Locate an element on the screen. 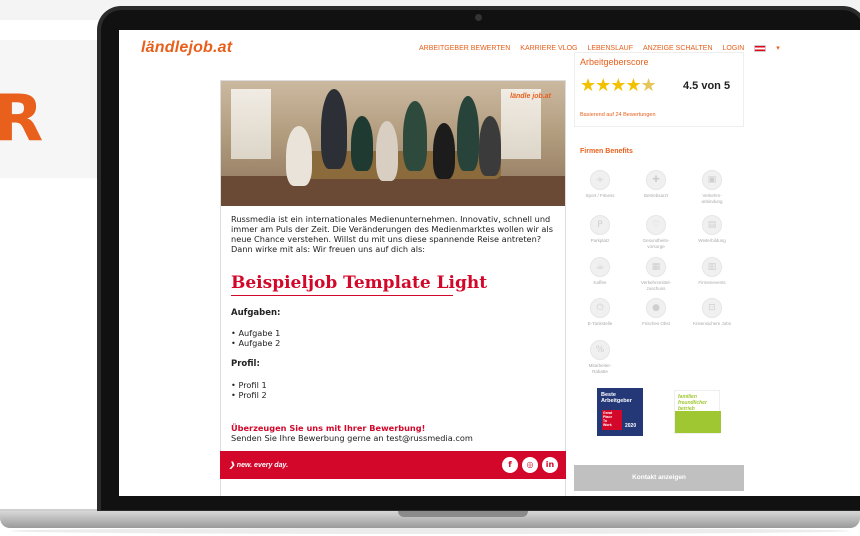 The height and width of the screenshot is (536, 860). benefit-label: Sport / Fitness is located at coordinates (600, 195).